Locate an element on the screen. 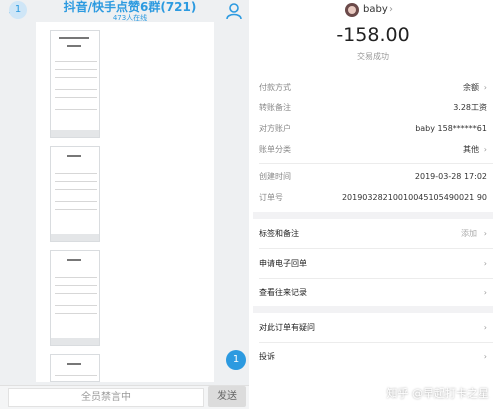 The width and height of the screenshot is (493, 409). action-value: 添加 is located at coordinates (469, 233).